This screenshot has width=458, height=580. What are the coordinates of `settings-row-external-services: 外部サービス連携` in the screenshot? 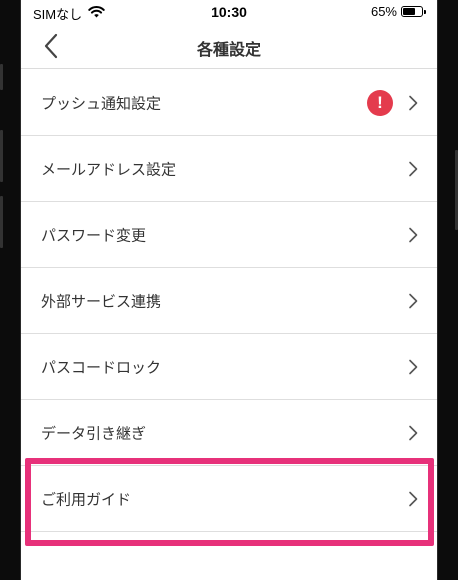 It's located at (229, 301).